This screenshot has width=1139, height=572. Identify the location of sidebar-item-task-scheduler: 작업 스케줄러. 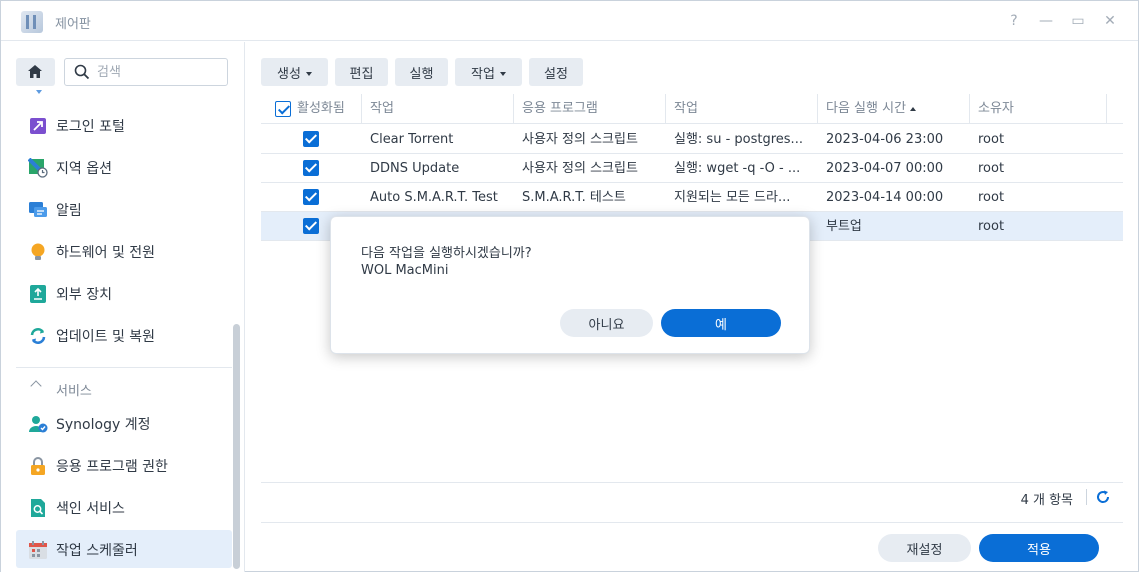
(124, 549).